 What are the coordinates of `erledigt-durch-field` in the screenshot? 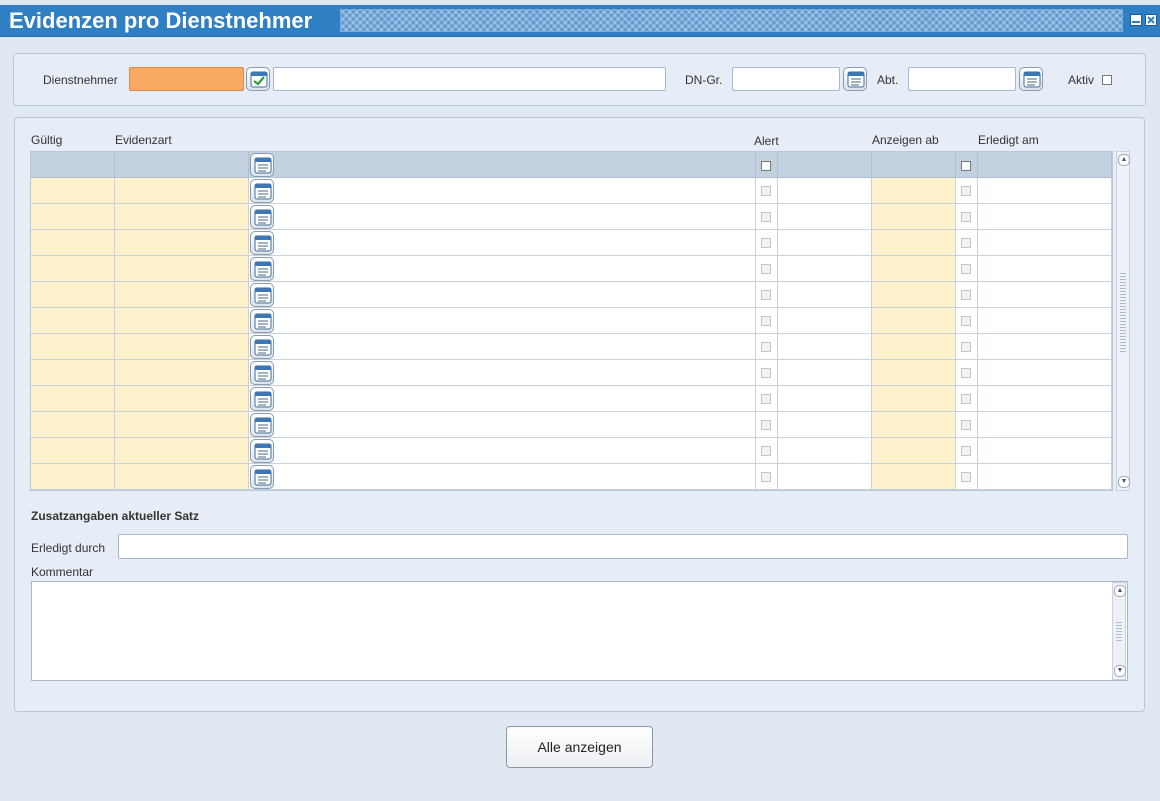 It's located at (623, 546).